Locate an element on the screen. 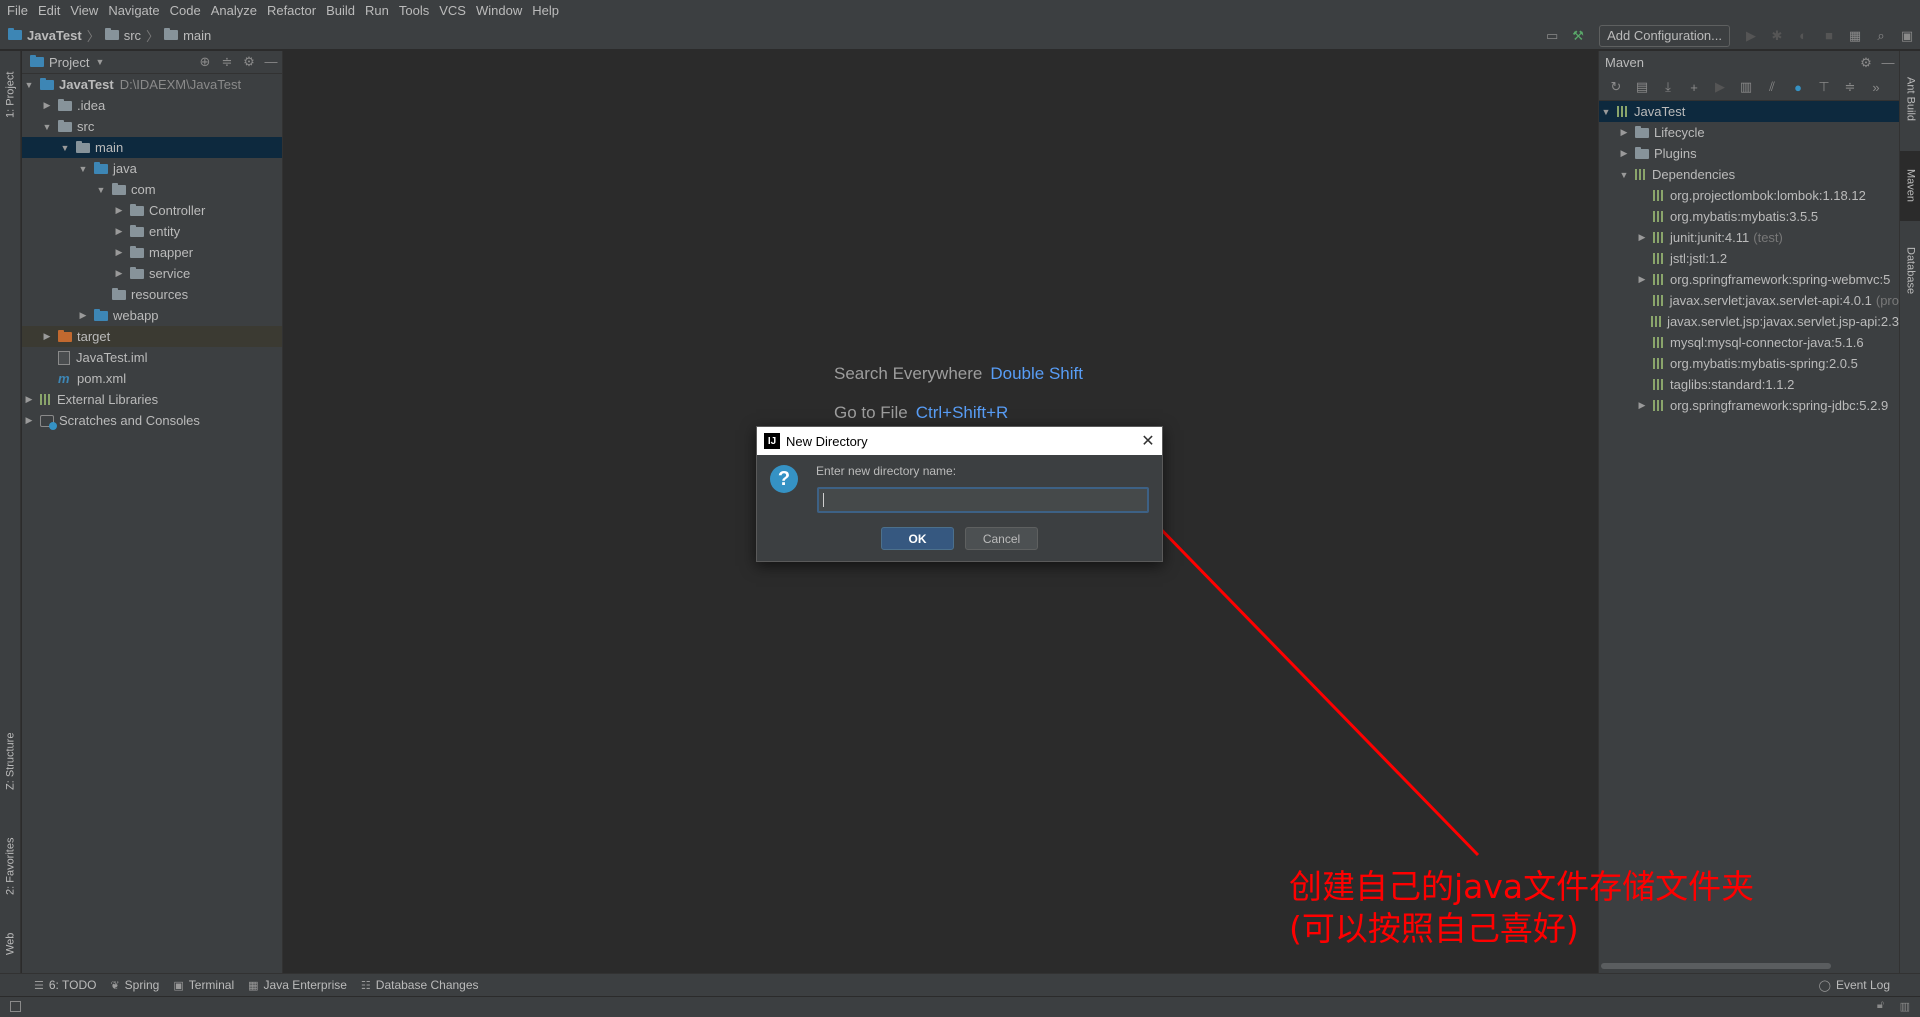 The image size is (1920, 1017). tab-maven: Maven is located at coordinates (1910, 186).